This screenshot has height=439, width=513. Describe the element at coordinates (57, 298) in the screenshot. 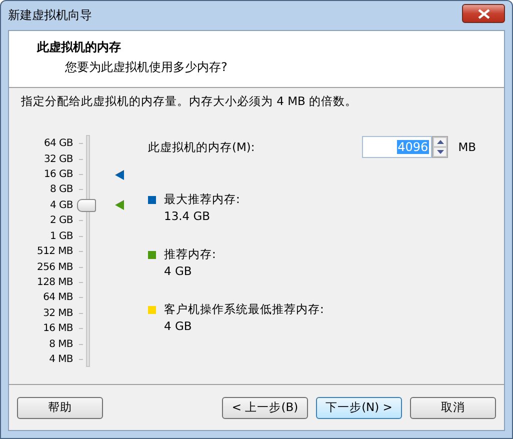

I see `tick-label: 64 MB` at that location.